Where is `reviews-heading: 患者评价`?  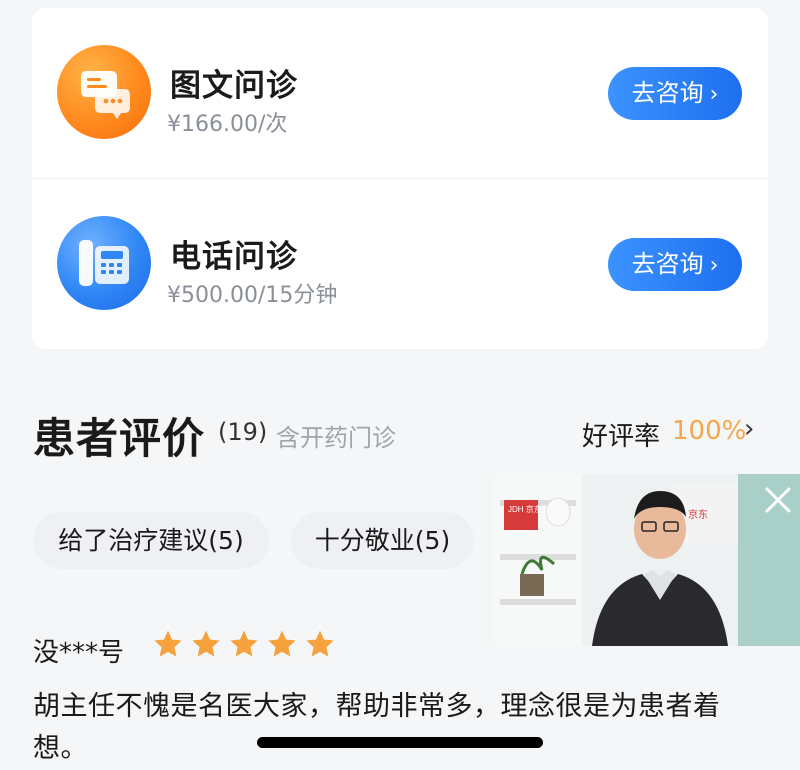 reviews-heading: 患者评价 is located at coordinates (119, 438).